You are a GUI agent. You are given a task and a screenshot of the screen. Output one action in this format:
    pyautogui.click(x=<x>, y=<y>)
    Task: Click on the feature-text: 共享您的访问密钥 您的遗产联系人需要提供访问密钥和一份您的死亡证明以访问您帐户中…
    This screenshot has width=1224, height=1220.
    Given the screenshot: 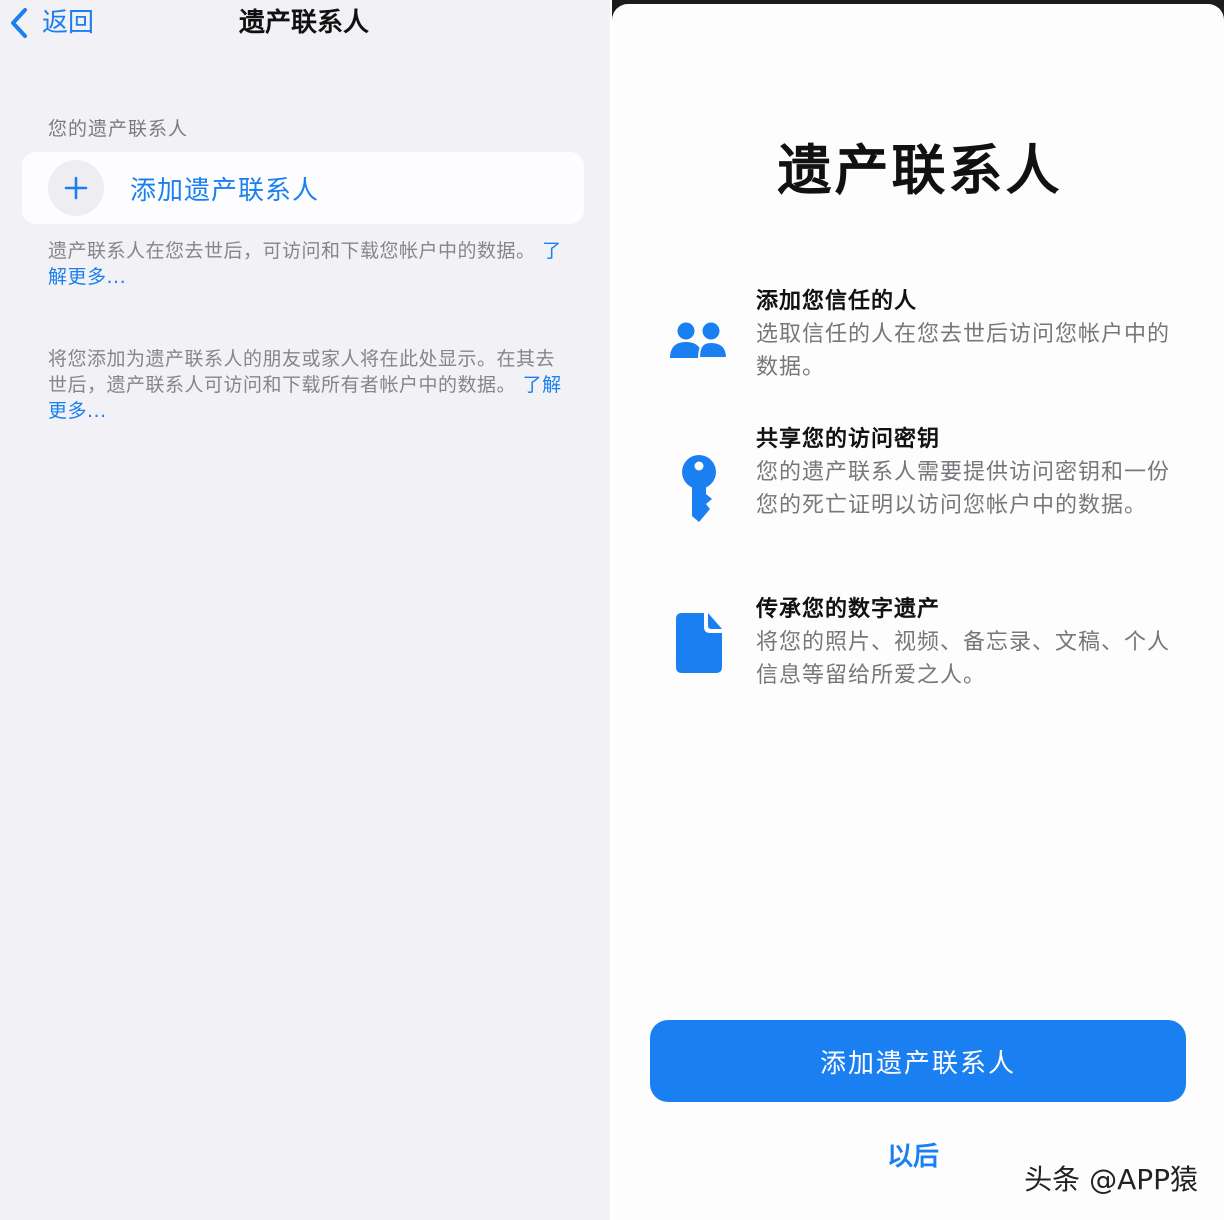 What is the action you would take?
    pyautogui.click(x=966, y=473)
    